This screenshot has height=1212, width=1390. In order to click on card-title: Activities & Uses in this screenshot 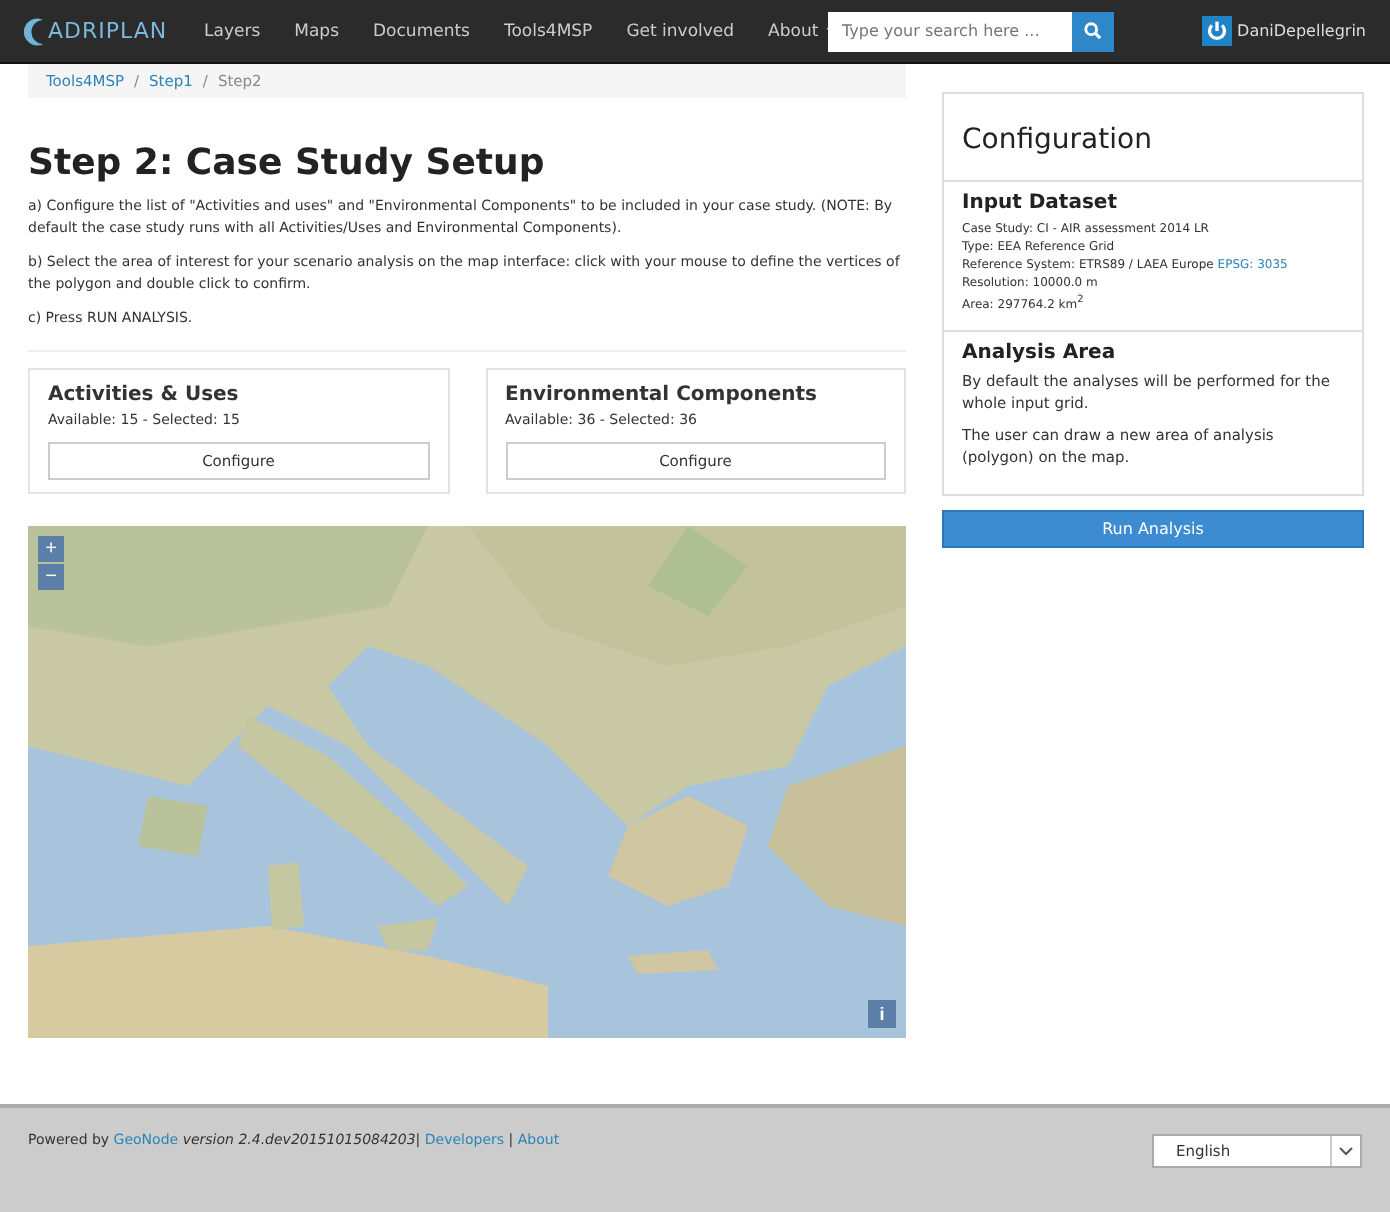, I will do `click(144, 395)`.